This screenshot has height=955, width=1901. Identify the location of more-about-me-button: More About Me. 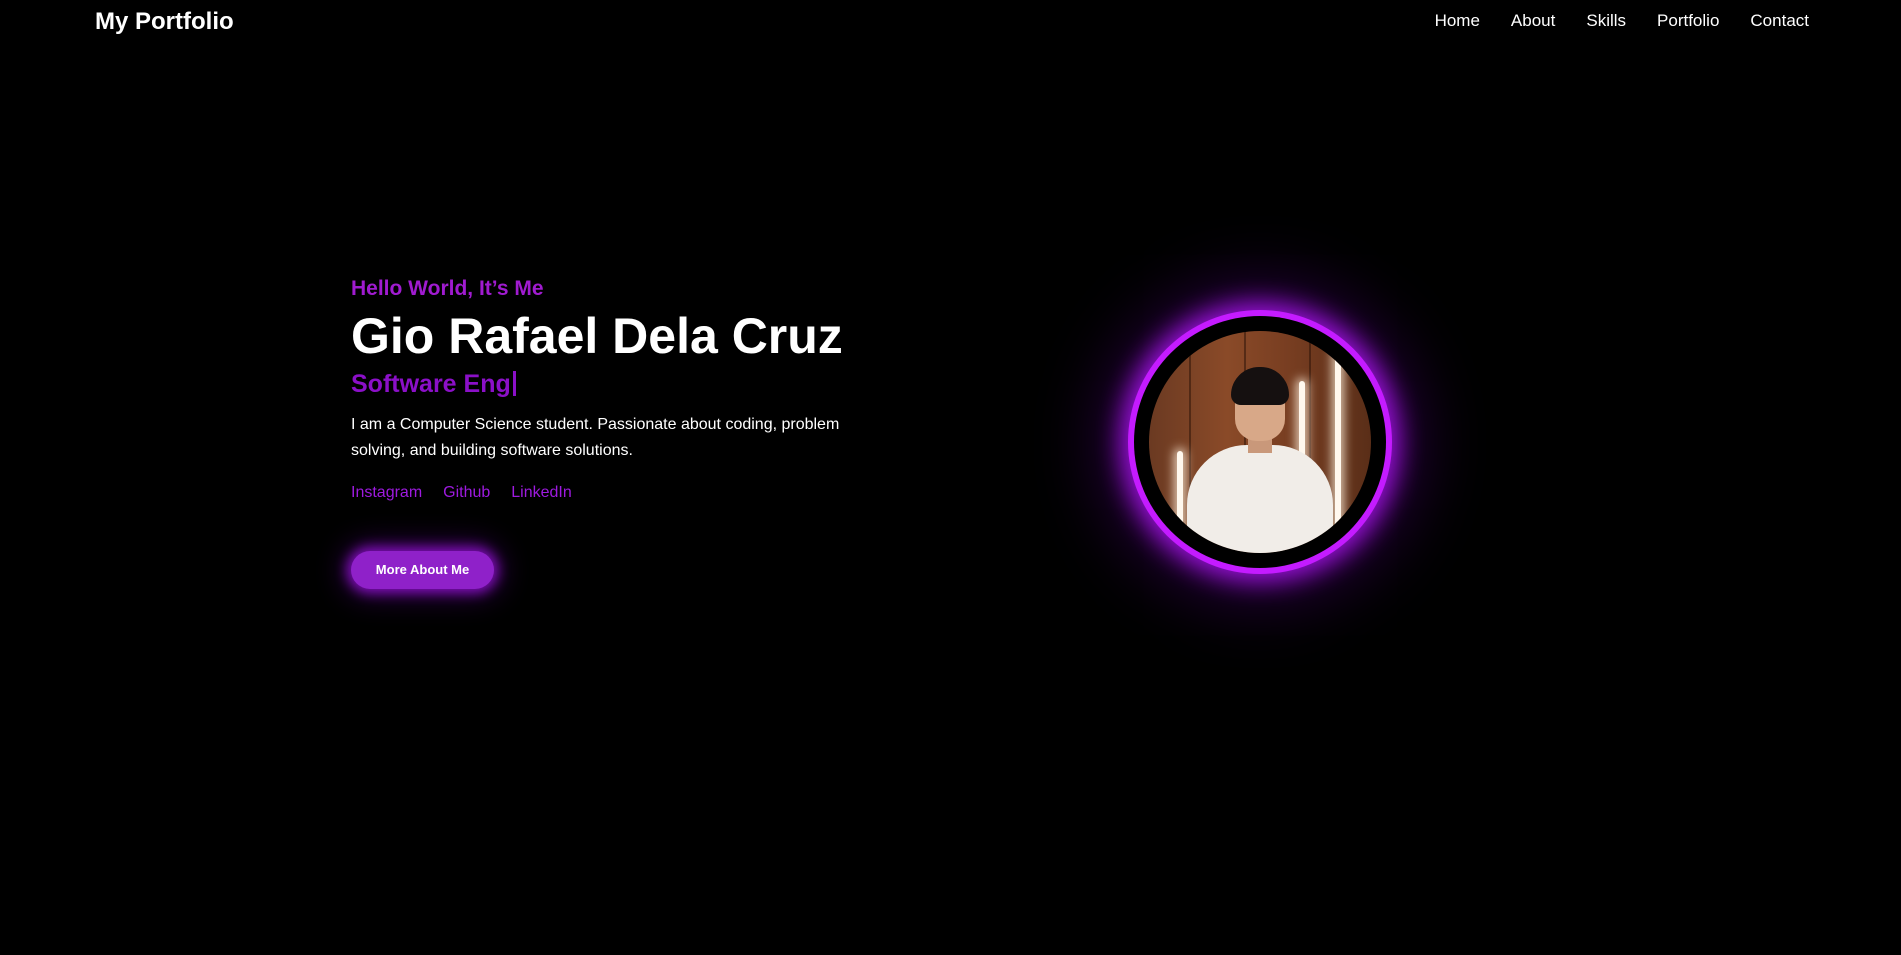
(422, 570).